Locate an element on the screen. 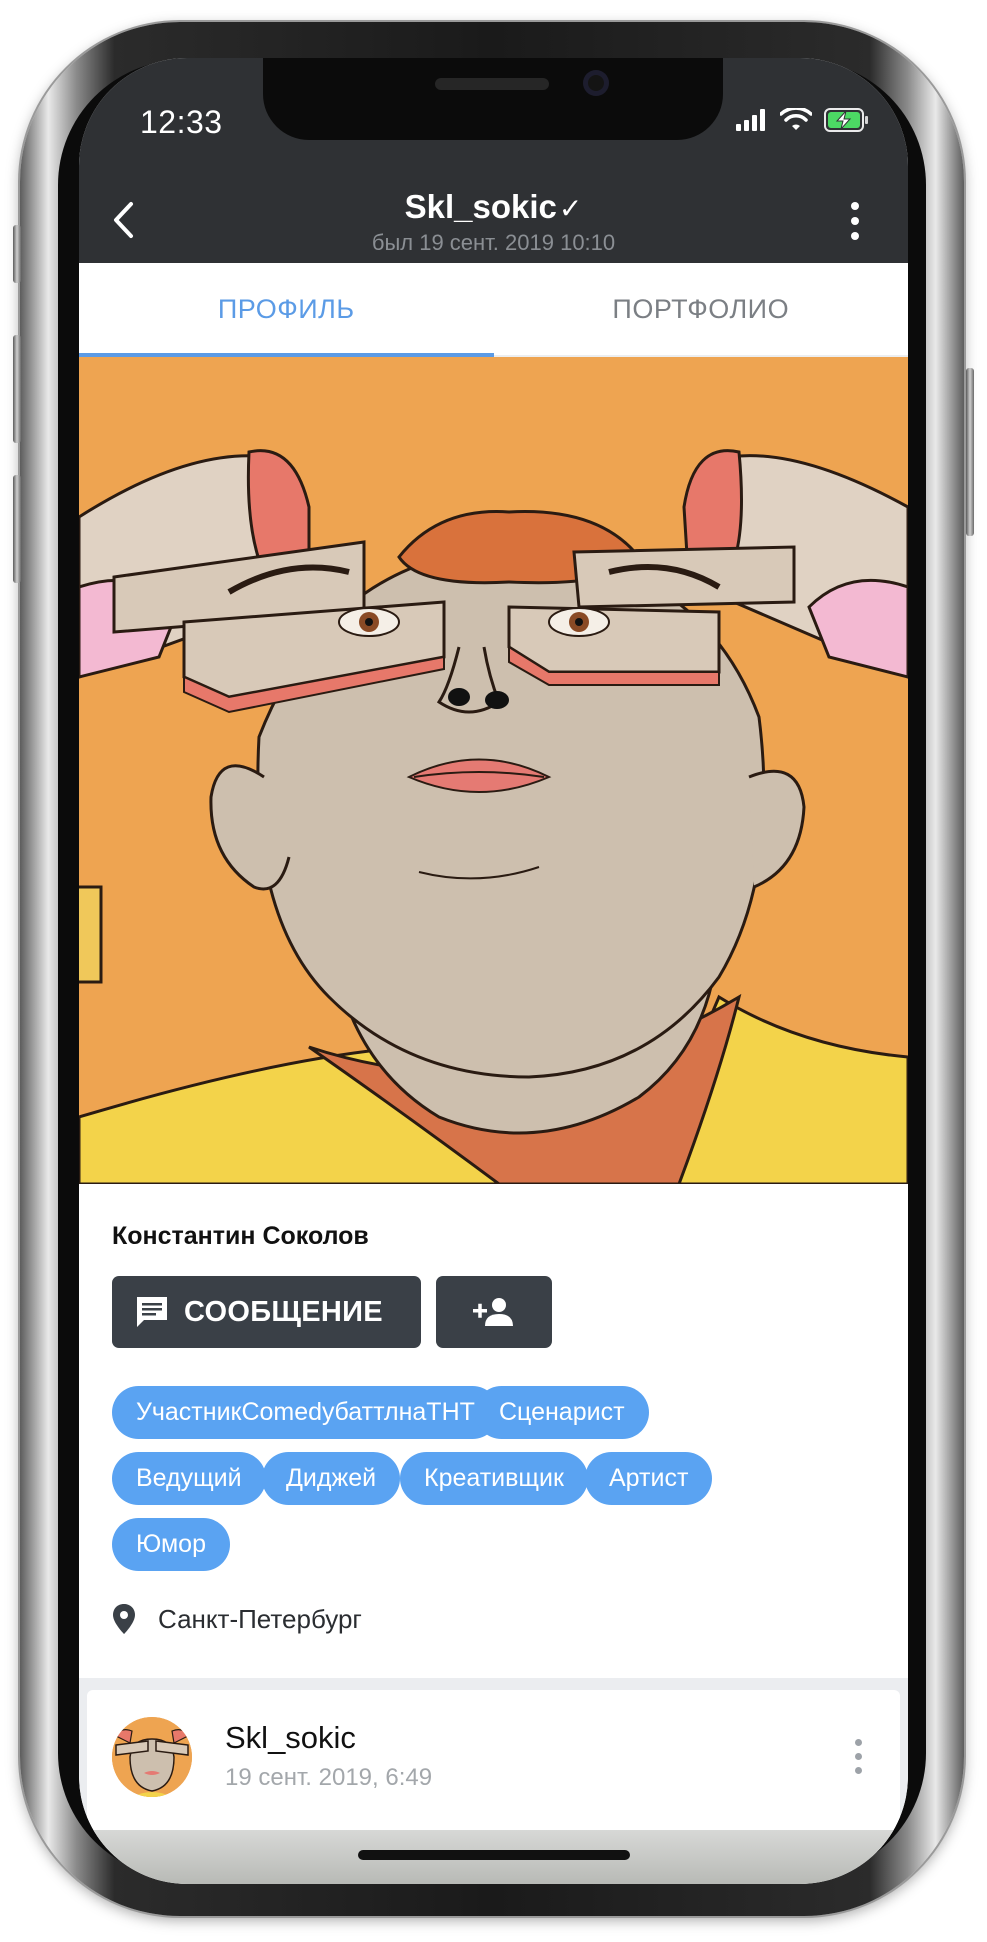  volume-up-button is located at coordinates (17, 389).